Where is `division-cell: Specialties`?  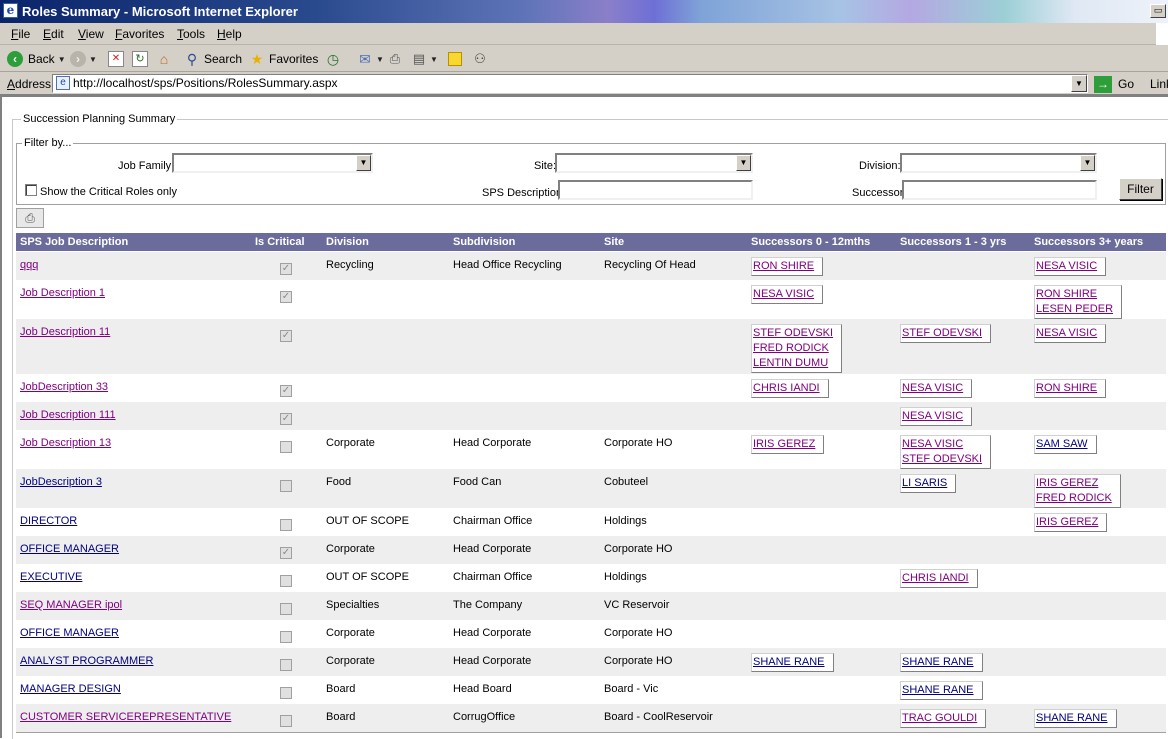
division-cell: Specialties is located at coordinates (353, 605).